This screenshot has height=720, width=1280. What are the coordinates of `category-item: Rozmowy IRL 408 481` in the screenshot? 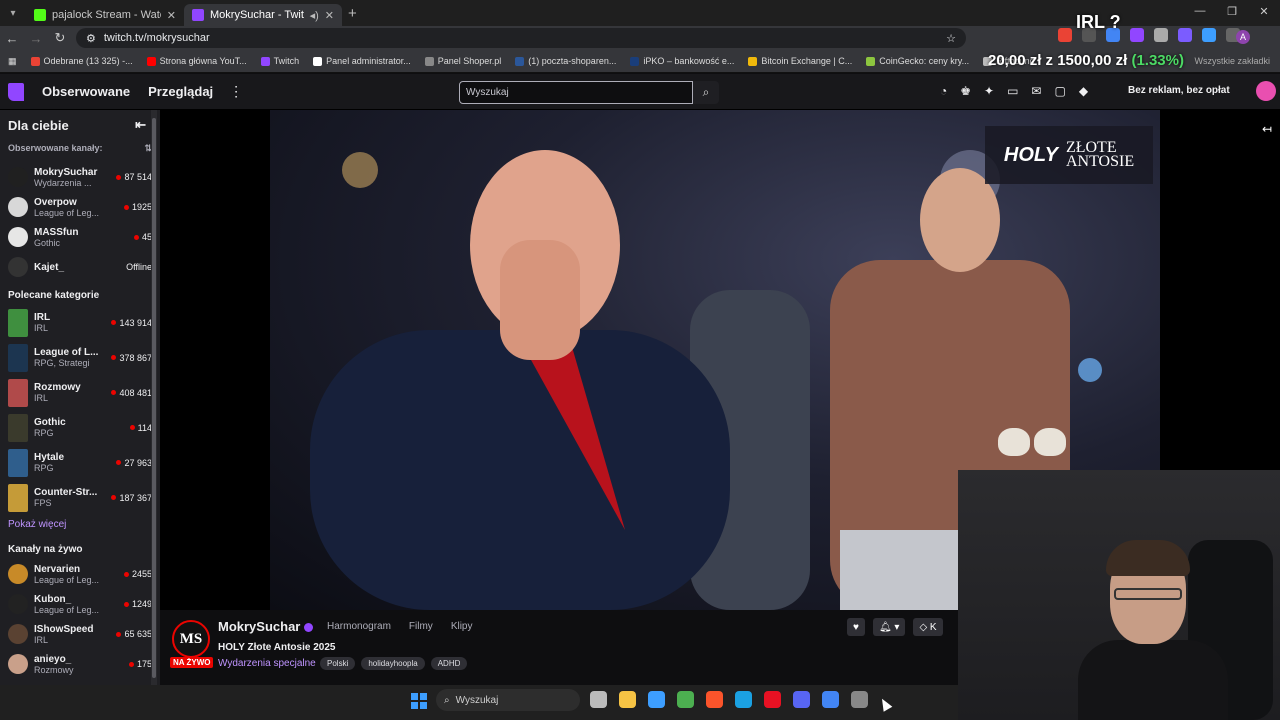 It's located at (80, 392).